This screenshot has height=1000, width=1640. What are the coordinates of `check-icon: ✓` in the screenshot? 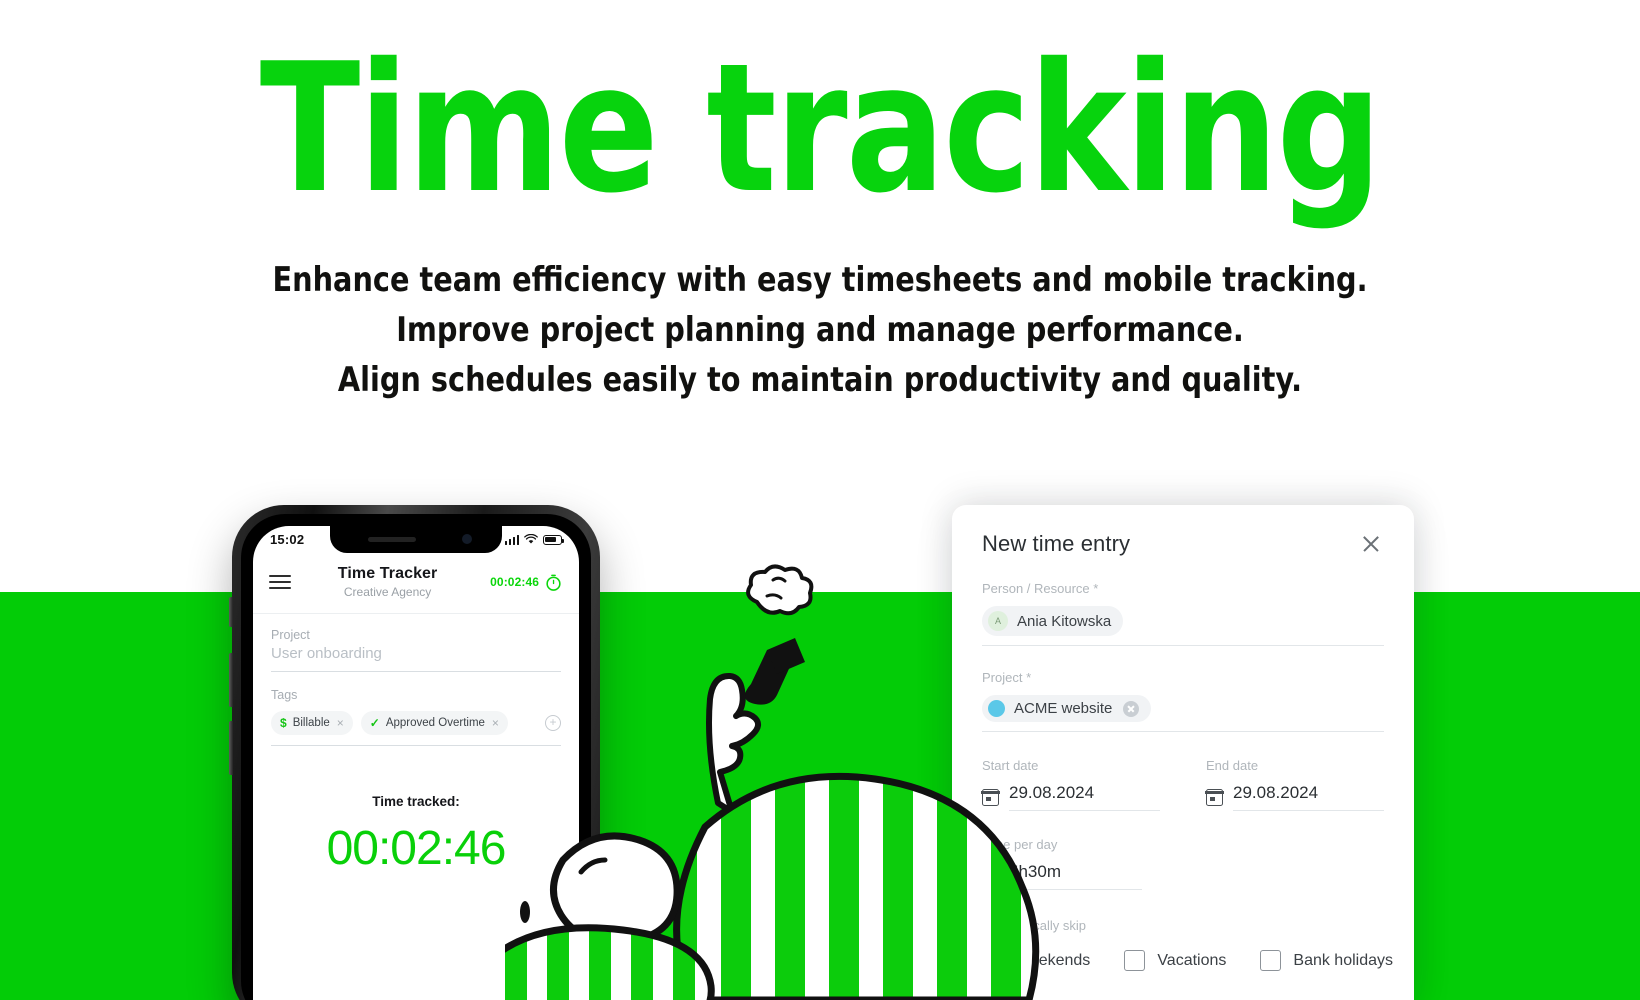 It's located at (374, 723).